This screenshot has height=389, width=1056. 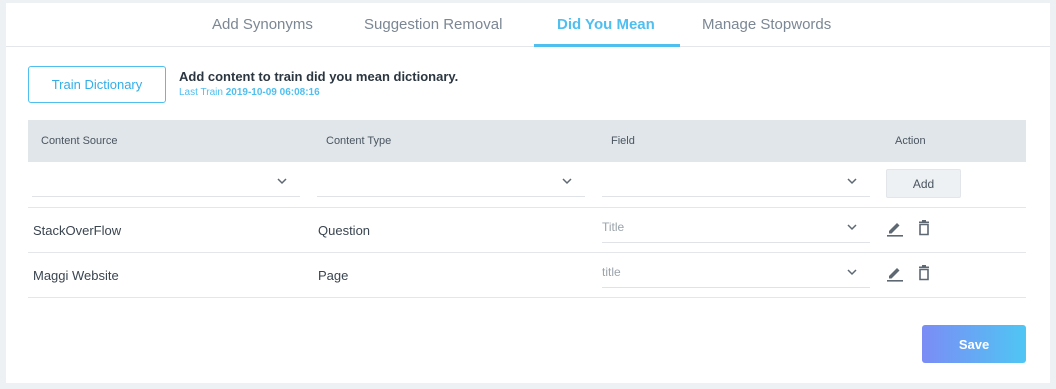 I want to click on new-entry-row: Add, so click(x=527, y=185).